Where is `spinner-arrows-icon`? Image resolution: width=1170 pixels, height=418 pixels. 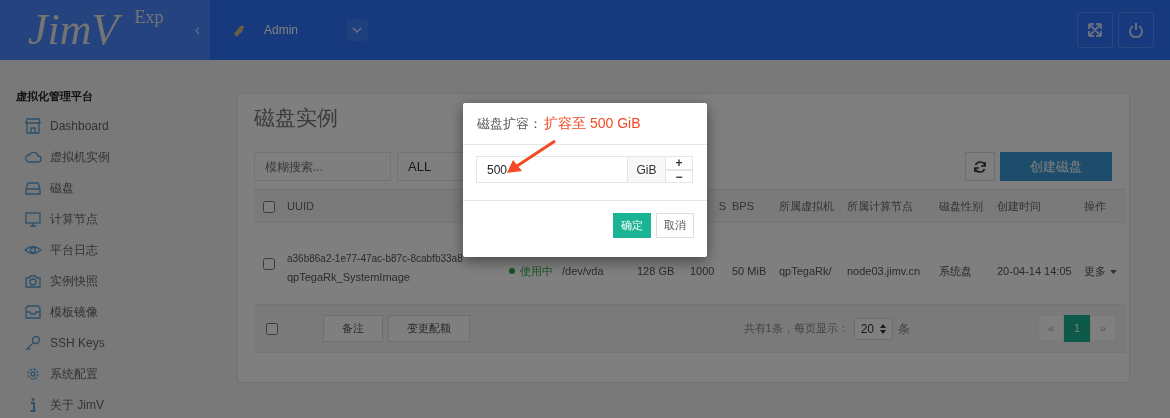 spinner-arrows-icon is located at coordinates (883, 328).